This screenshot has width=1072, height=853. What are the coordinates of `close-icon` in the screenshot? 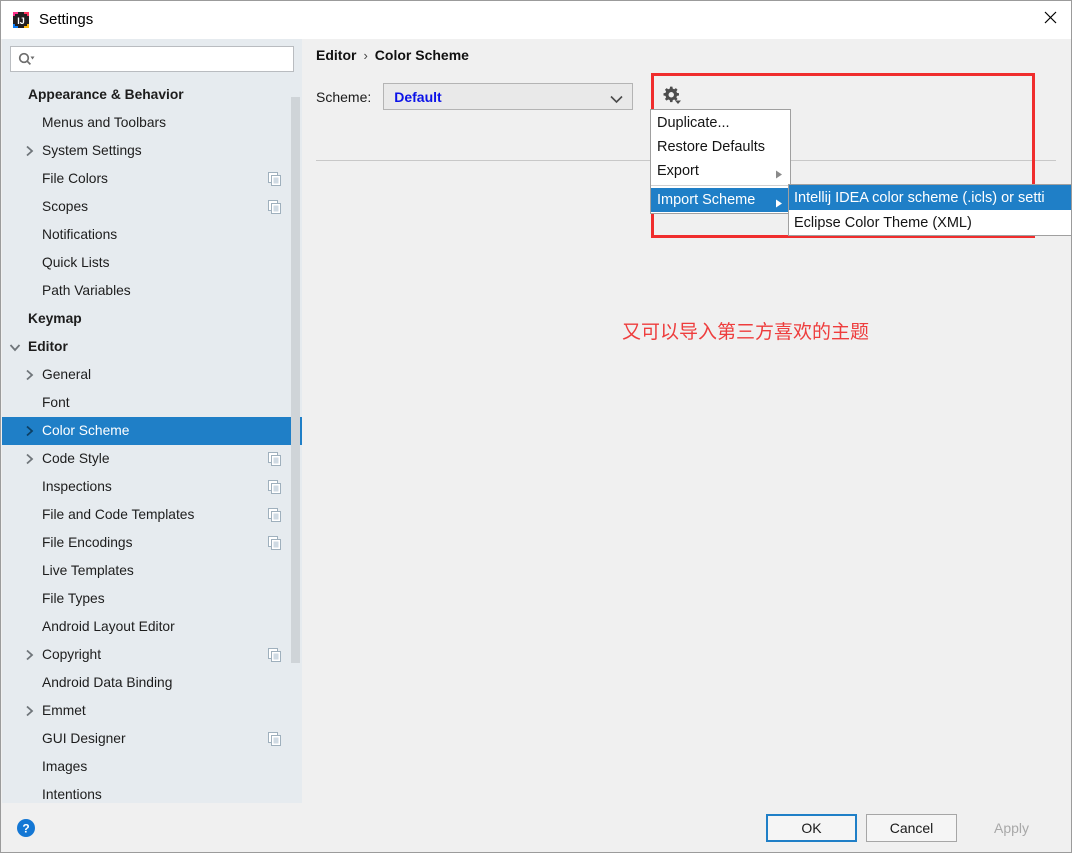 It's located at (1049, 17).